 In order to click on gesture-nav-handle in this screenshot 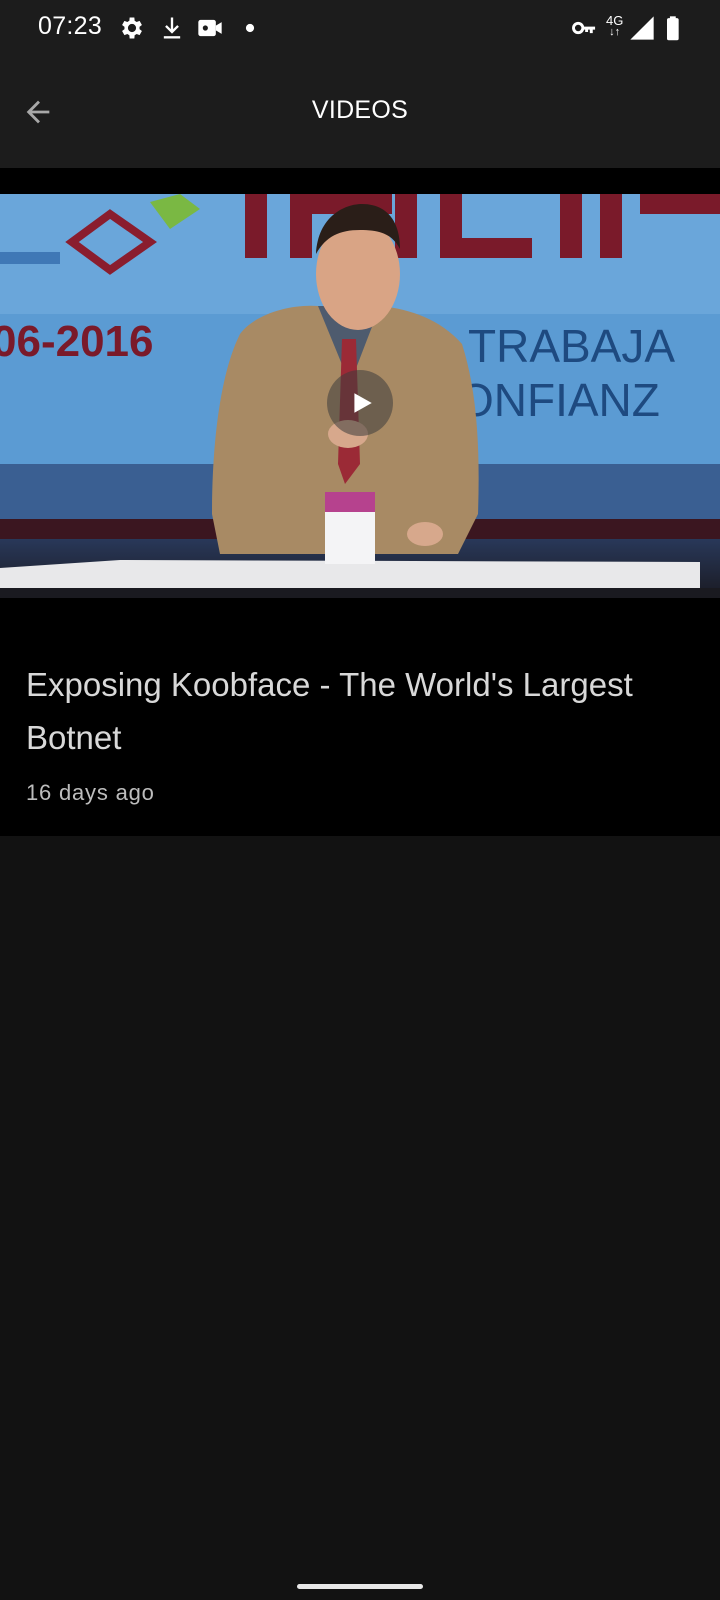, I will do `click(360, 1586)`.